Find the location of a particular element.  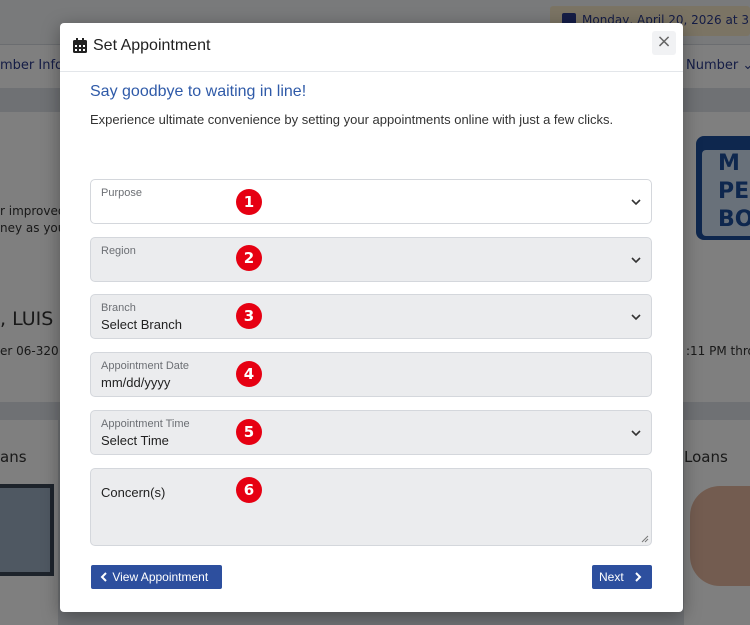

calendar-icon is located at coordinates (80, 45).